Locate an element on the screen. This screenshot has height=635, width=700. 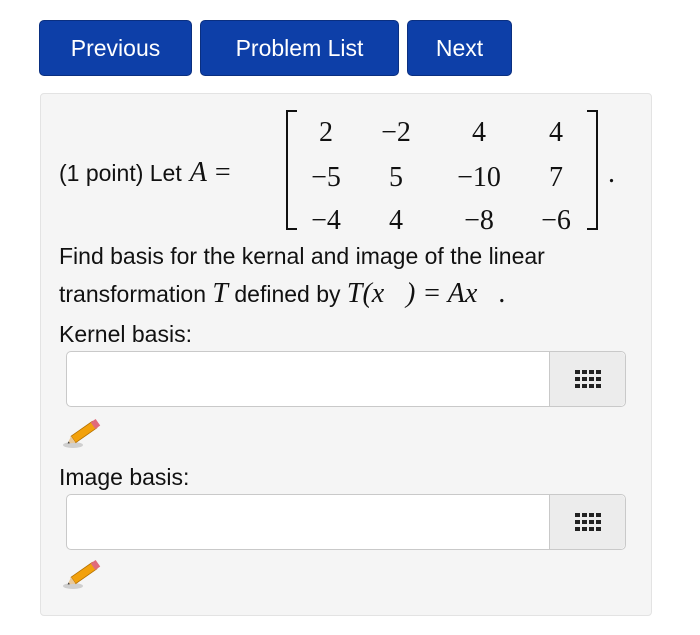
matrix-cell: −8 is located at coordinates (479, 220).